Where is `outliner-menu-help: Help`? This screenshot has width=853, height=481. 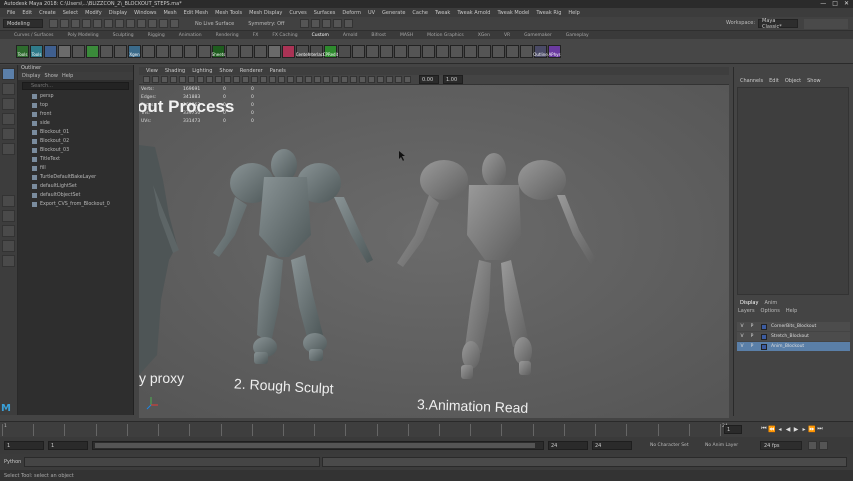
outliner-menu-help: Help is located at coordinates (67, 76).